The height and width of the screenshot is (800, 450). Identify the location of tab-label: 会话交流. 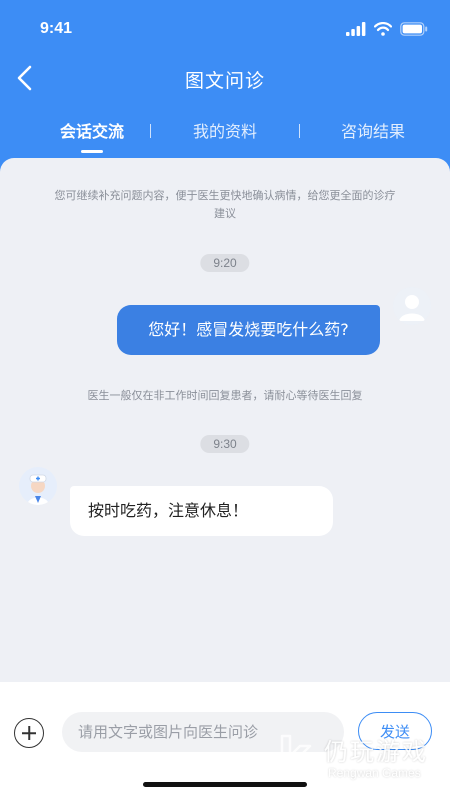
(92, 131).